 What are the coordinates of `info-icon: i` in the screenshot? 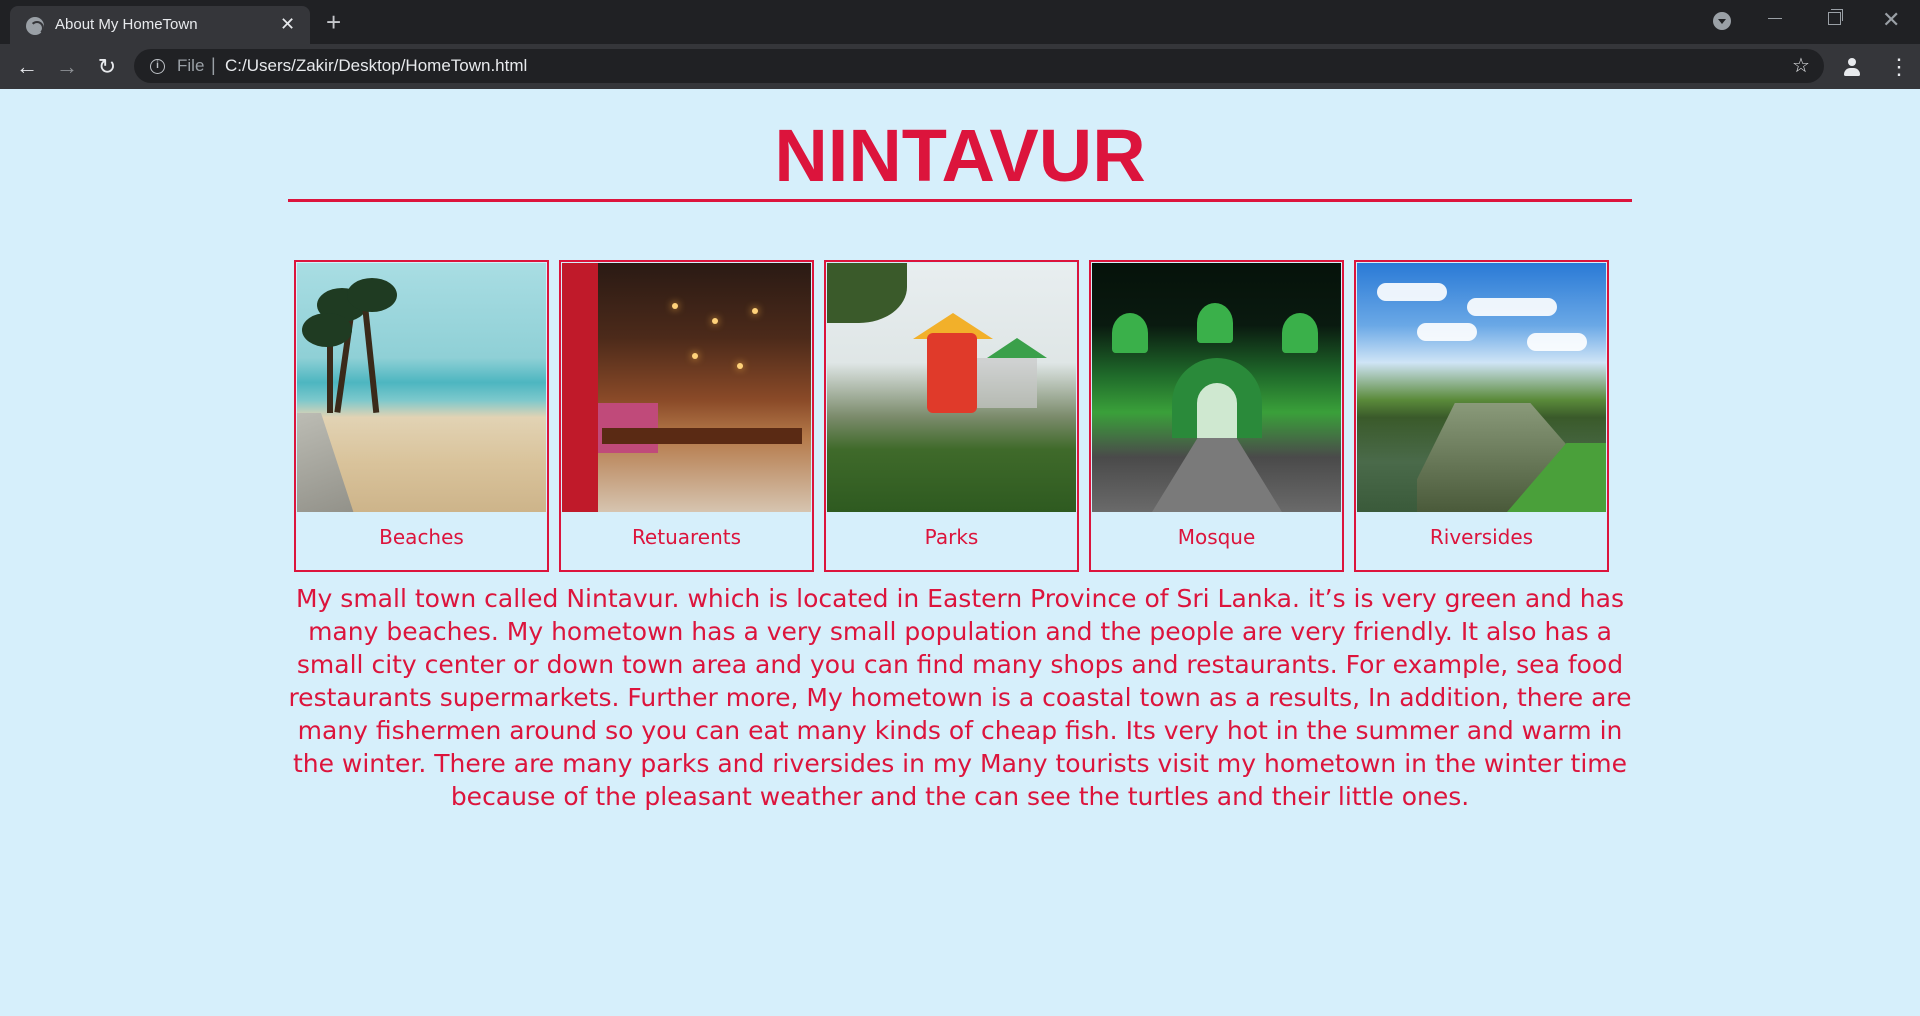 It's located at (157, 66).